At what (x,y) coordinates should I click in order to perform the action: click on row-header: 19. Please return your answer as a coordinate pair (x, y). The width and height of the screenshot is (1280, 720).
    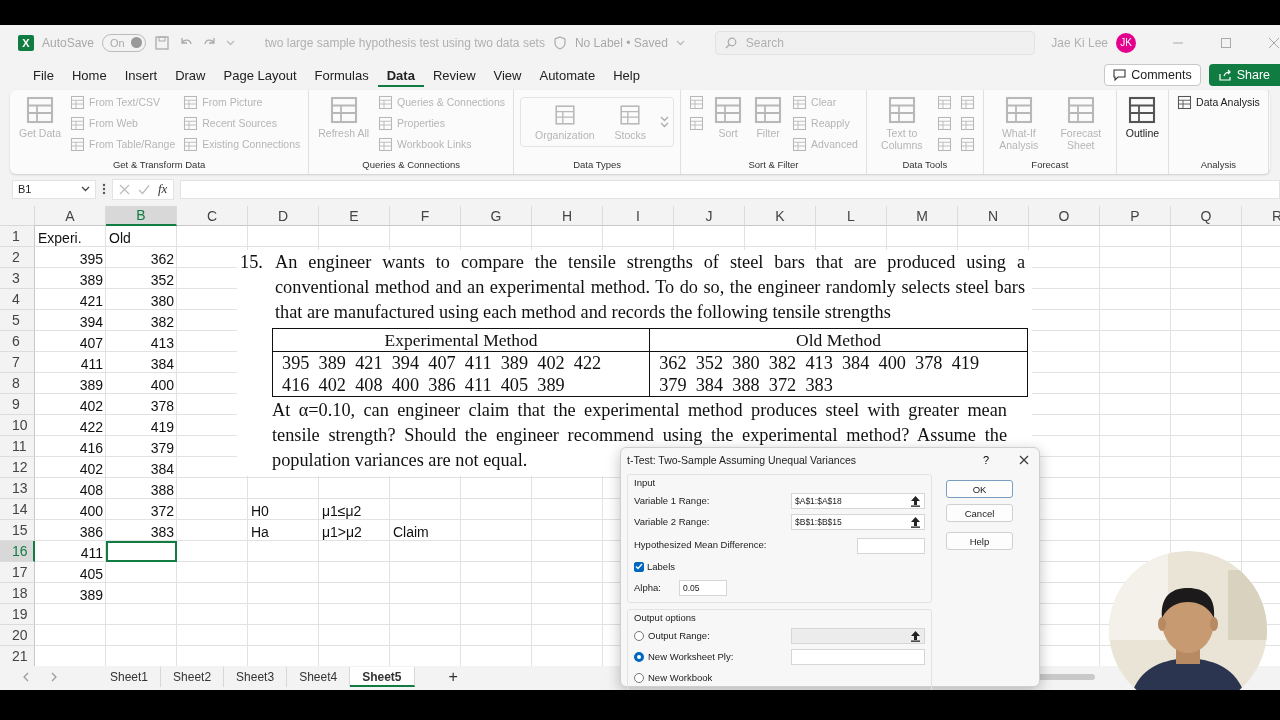
    Looking at the image, I should click on (17, 614).